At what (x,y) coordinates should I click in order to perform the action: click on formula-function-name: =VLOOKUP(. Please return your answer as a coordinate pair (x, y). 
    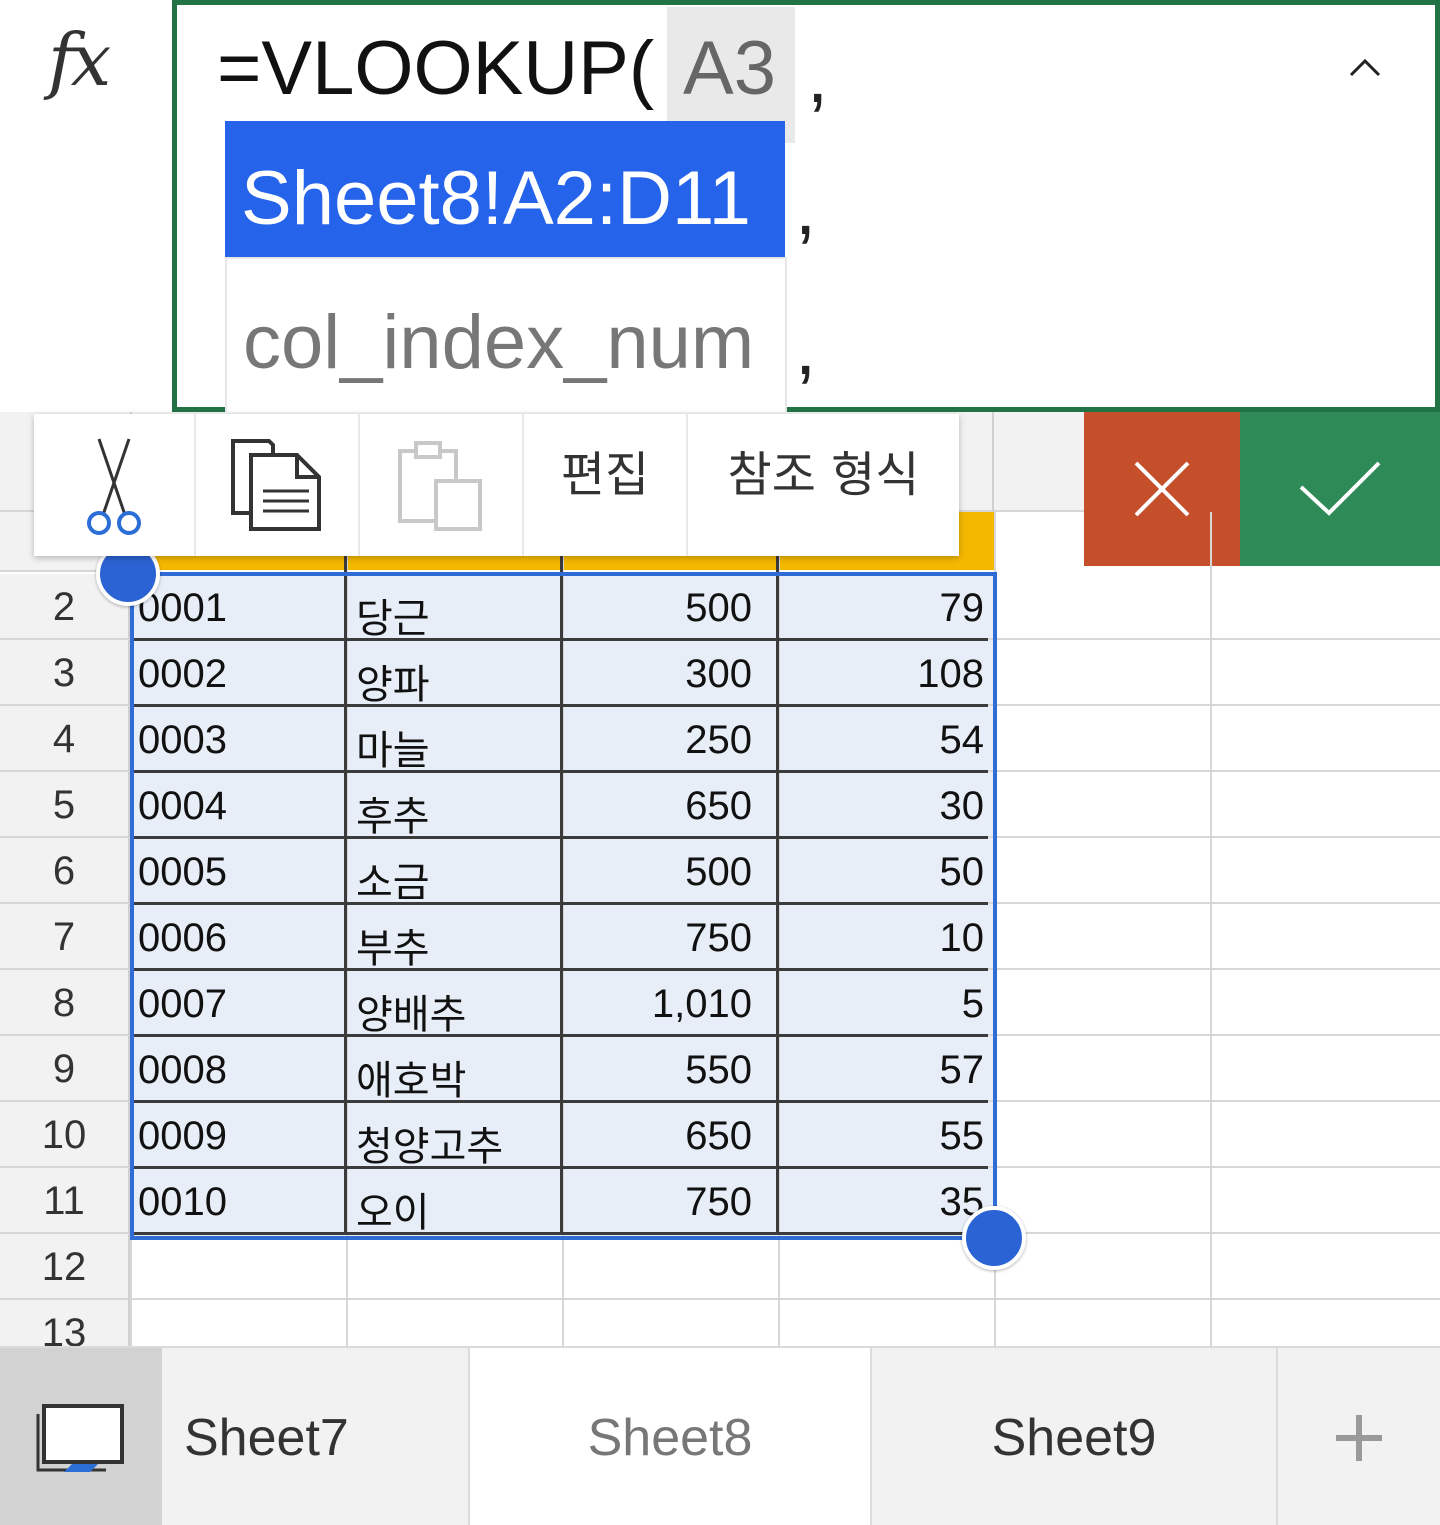
    Looking at the image, I should click on (436, 68).